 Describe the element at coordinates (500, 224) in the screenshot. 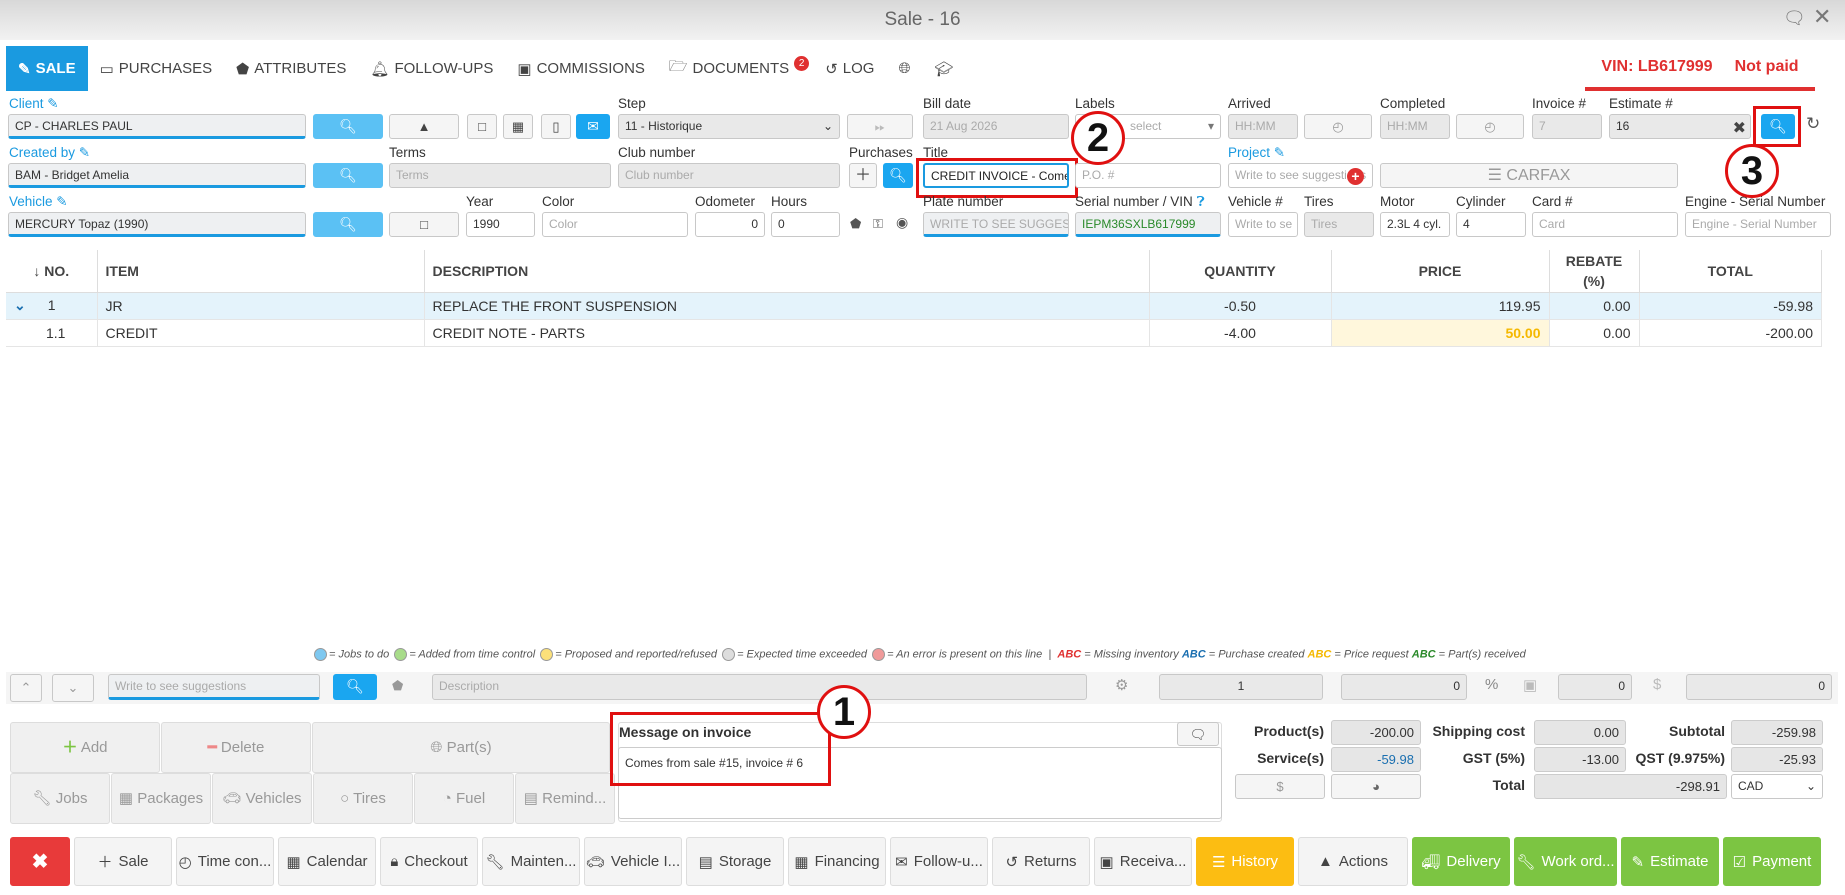

I see `year-input: 1990` at that location.